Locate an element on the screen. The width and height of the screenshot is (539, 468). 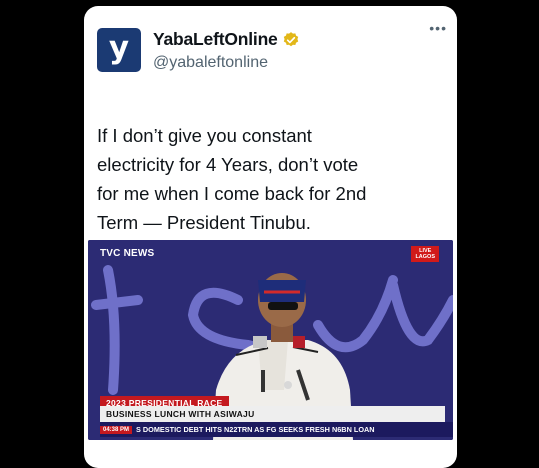
live-badge: LIVE LAGOS is located at coordinates (425, 254).